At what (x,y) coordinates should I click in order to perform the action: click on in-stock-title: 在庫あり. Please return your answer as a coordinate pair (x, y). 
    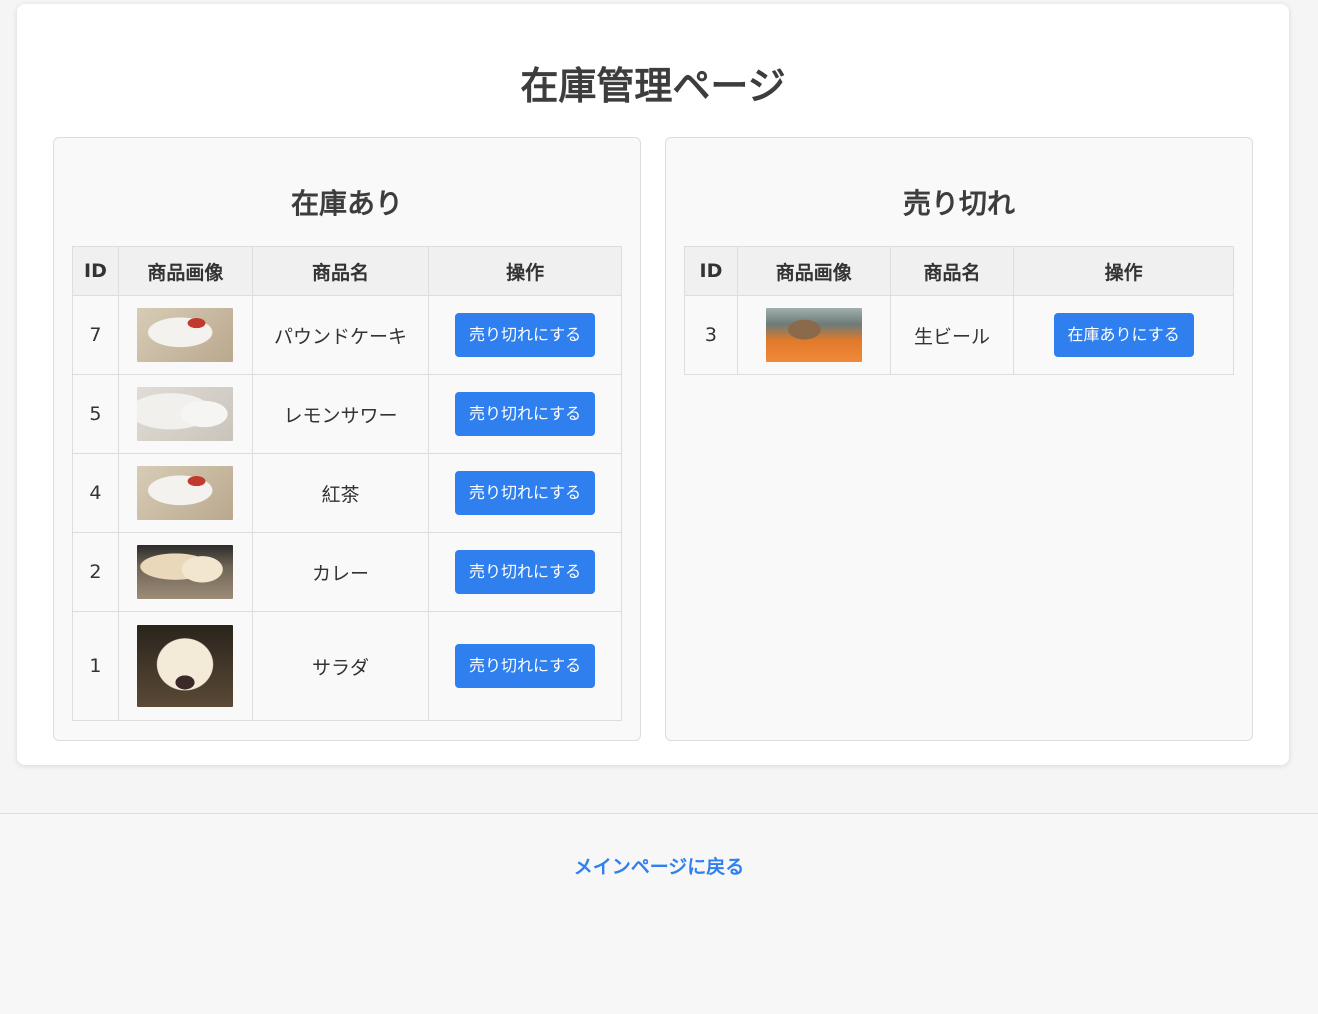
    Looking at the image, I should click on (346, 203).